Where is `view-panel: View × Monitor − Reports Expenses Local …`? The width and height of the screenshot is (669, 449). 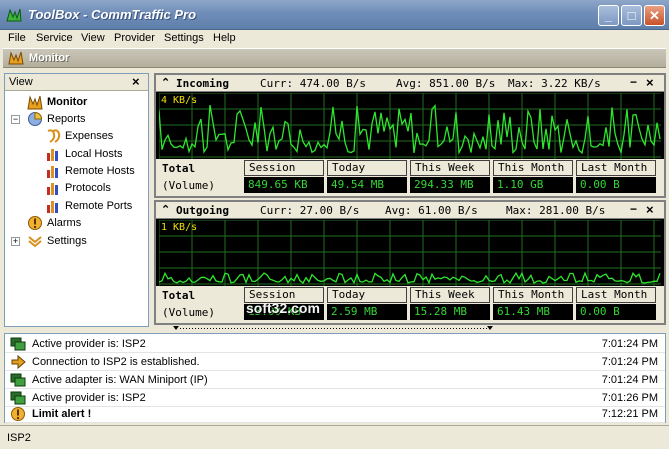
view-panel: View × Monitor − Reports Expenses Local … is located at coordinates (76, 200).